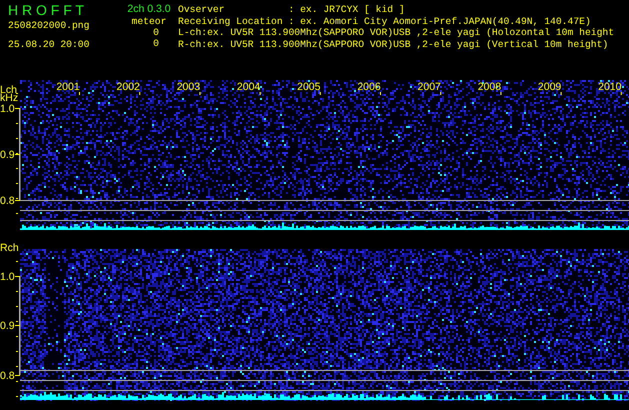  Describe the element at coordinates (128, 87) in the screenshot. I see `year-label: 2002` at that location.